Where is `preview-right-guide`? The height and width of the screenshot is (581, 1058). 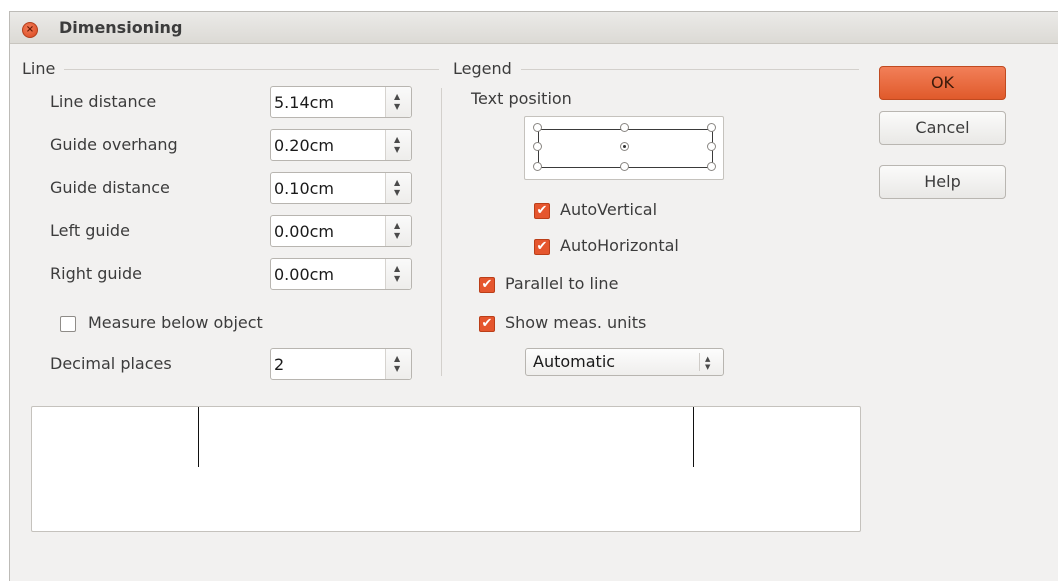
preview-right-guide is located at coordinates (693, 437).